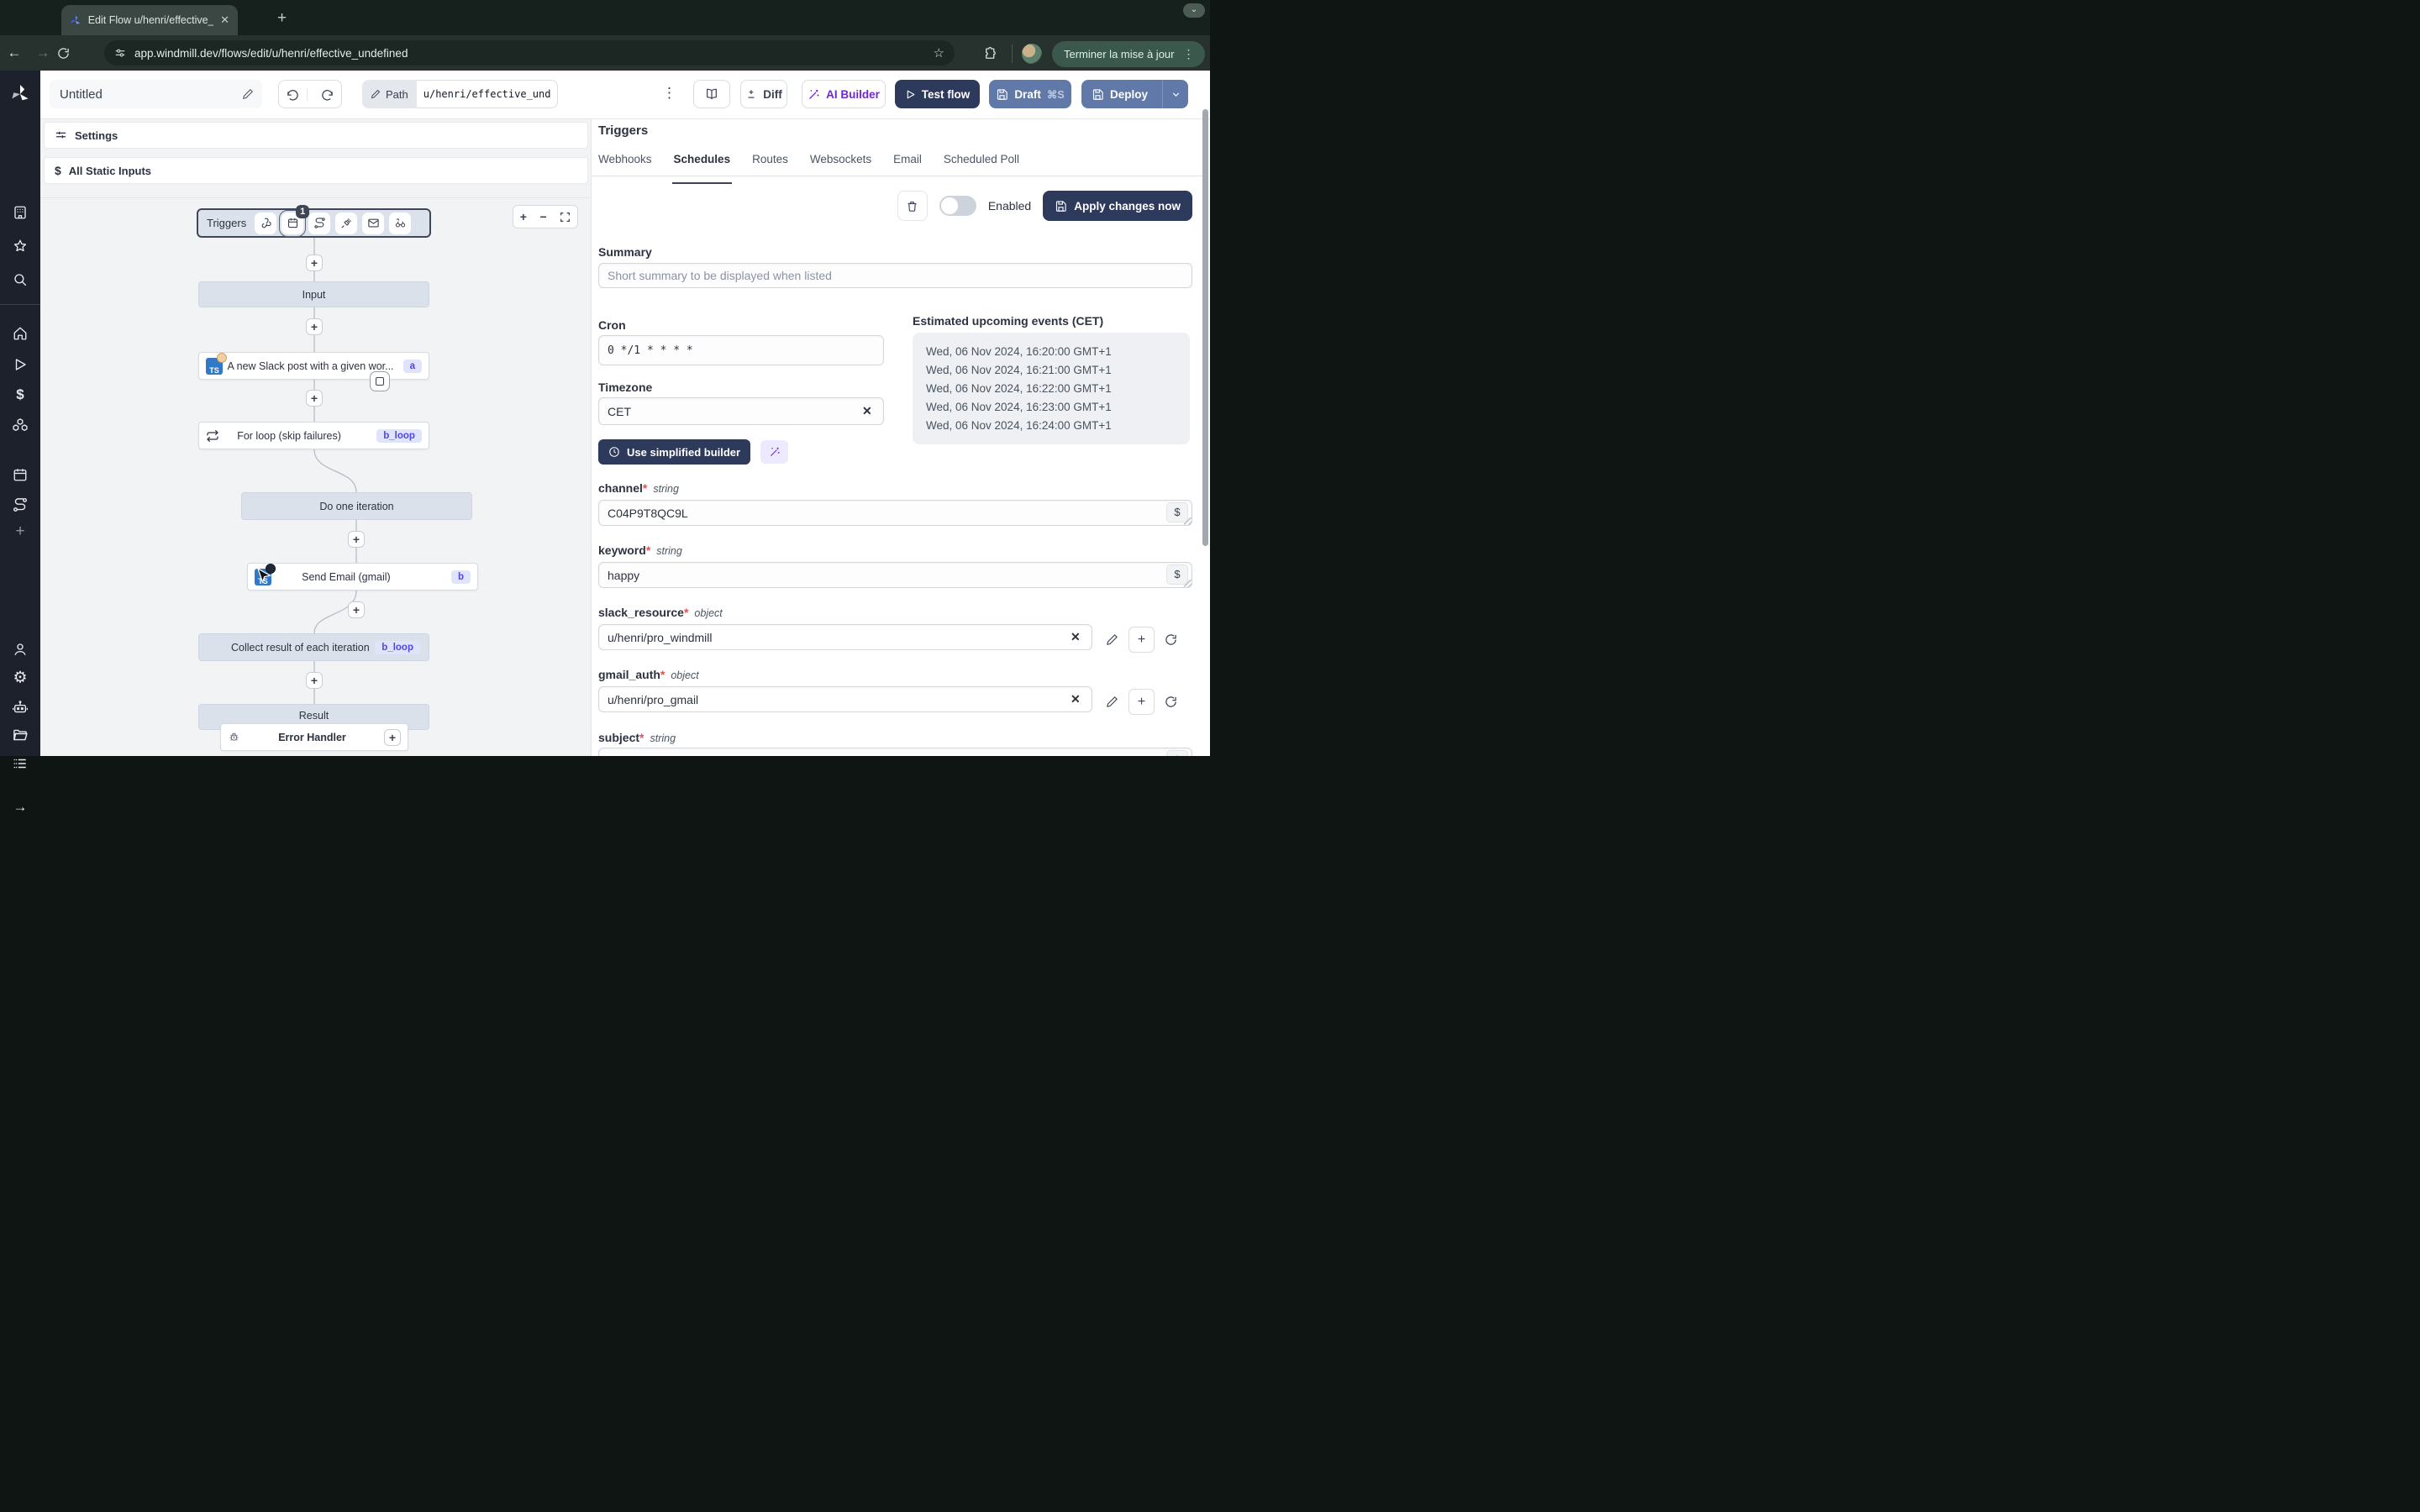 The width and height of the screenshot is (2420, 1512). What do you see at coordinates (225, 20) in the screenshot?
I see `tab-close-icon: ✕` at bounding box center [225, 20].